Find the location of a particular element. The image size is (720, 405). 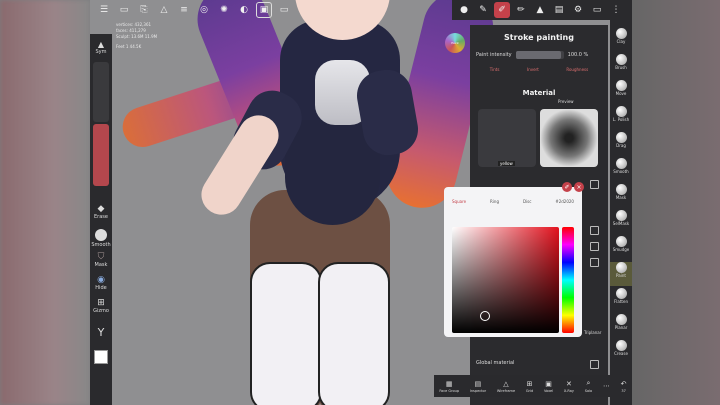

avatar: Paint is located at coordinates (455, 43).